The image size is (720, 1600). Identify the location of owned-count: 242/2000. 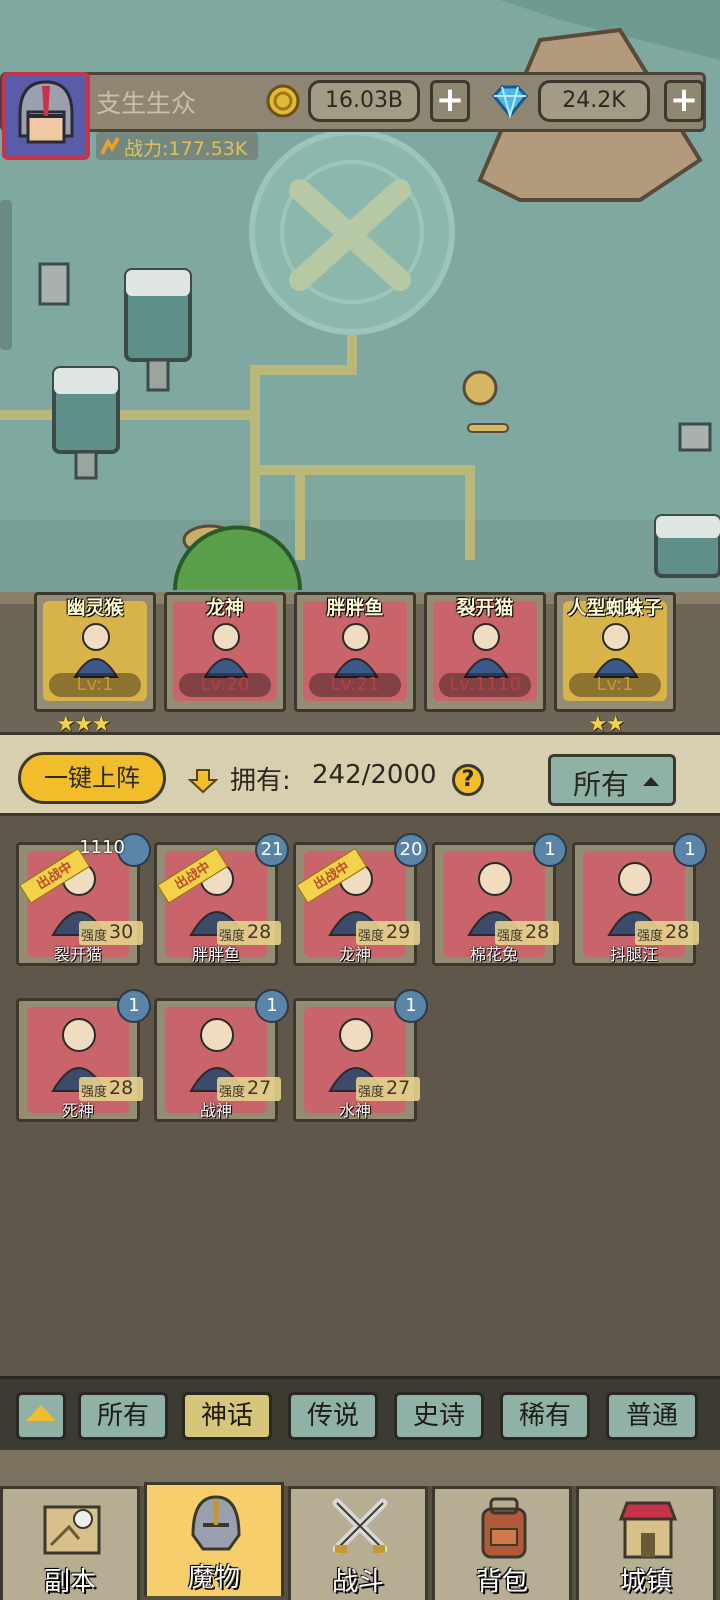
(374, 775).